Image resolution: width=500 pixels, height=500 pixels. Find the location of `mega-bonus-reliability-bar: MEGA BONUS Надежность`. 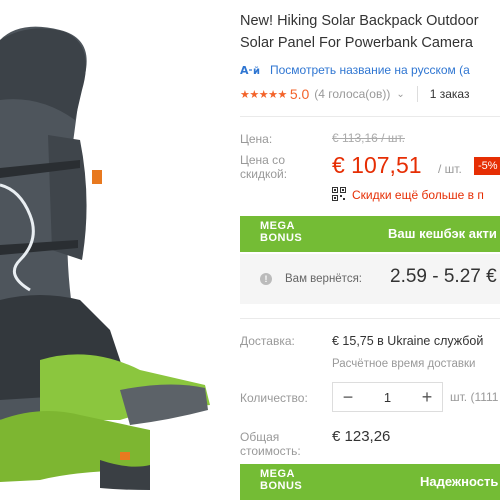

mega-bonus-reliability-bar: MEGA BONUS Надежность is located at coordinates (370, 482).